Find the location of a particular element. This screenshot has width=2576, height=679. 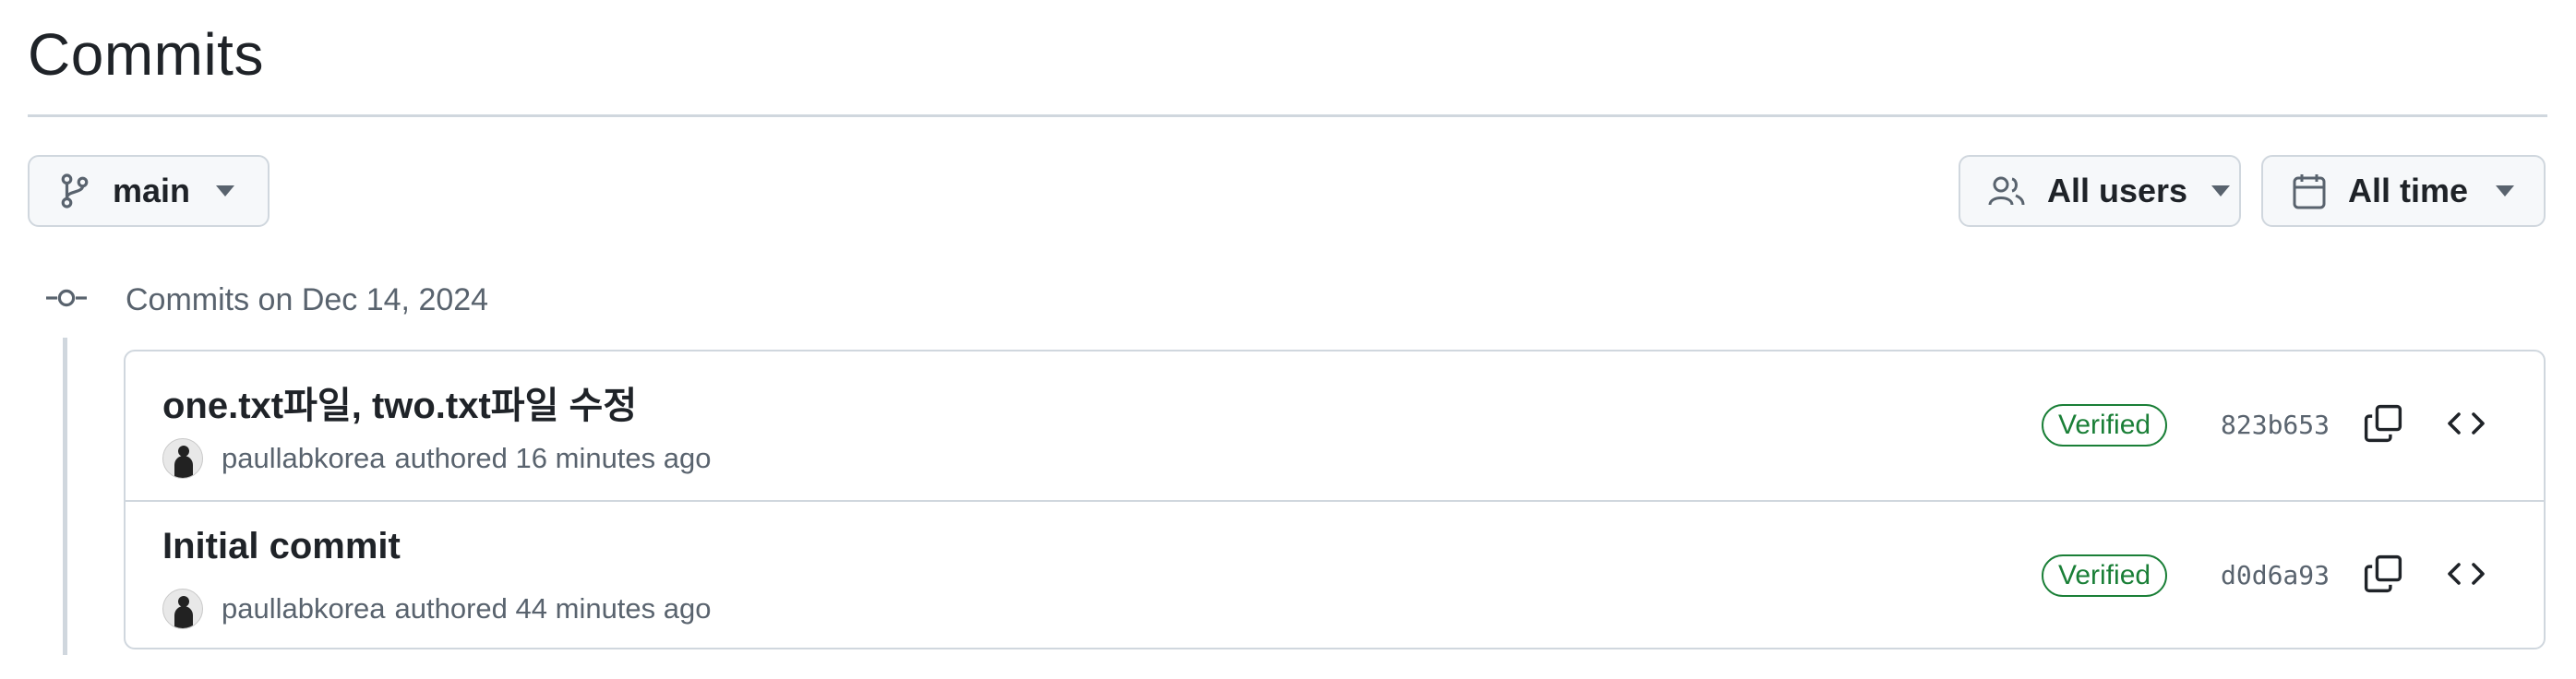

commit-meta: paullabkorea authored 16 minutes ago is located at coordinates (437, 458).